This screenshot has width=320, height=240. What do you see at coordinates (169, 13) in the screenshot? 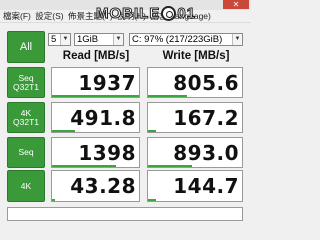
I see `watermark-emblem-icon` at bounding box center [169, 13].